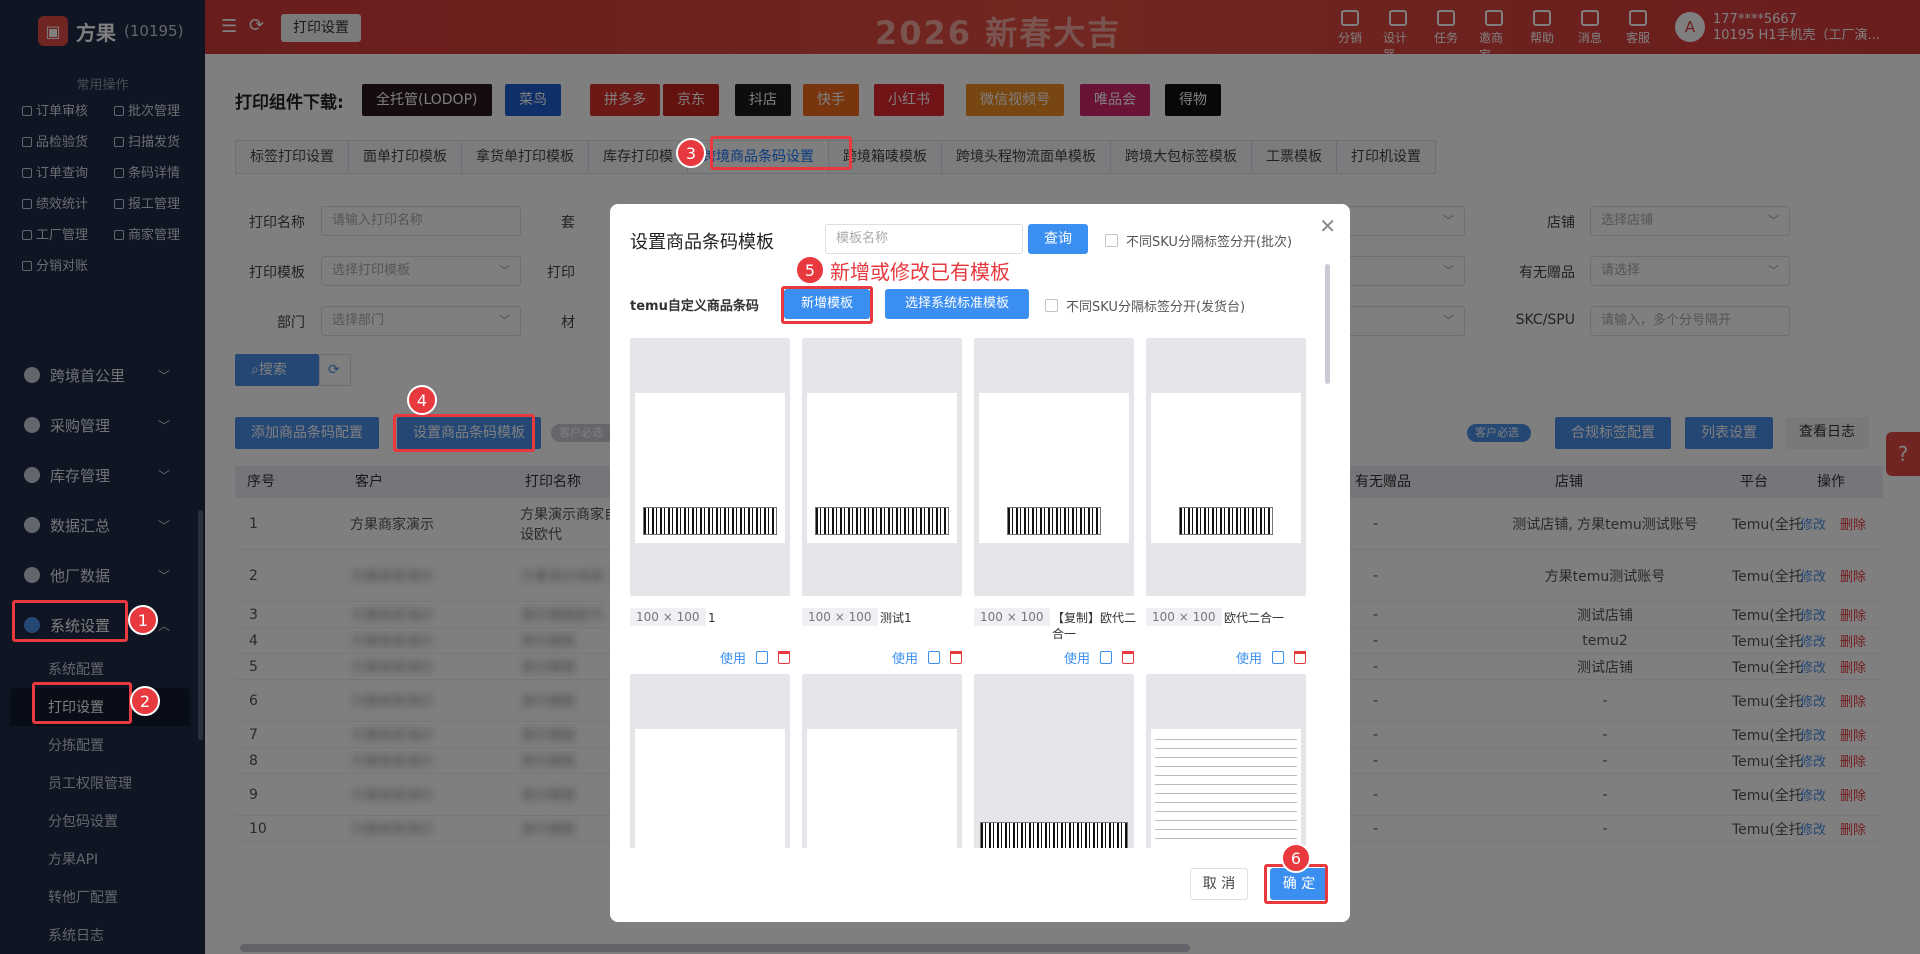 This screenshot has height=954, width=1920. Describe the element at coordinates (694, 306) in the screenshot. I see `temu-custom-label: temu自定义商品条码` at that location.